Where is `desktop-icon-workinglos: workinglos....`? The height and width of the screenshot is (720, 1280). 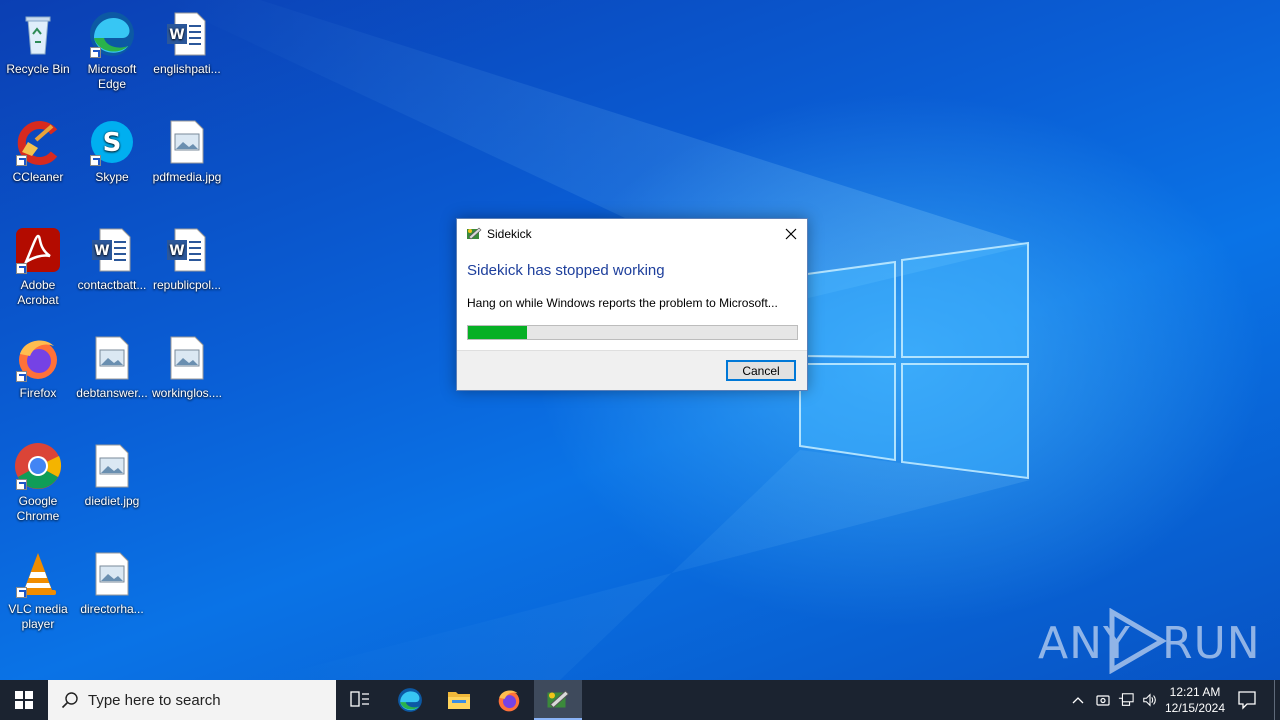 desktop-icon-workinglos: workinglos.... is located at coordinates (187, 364).